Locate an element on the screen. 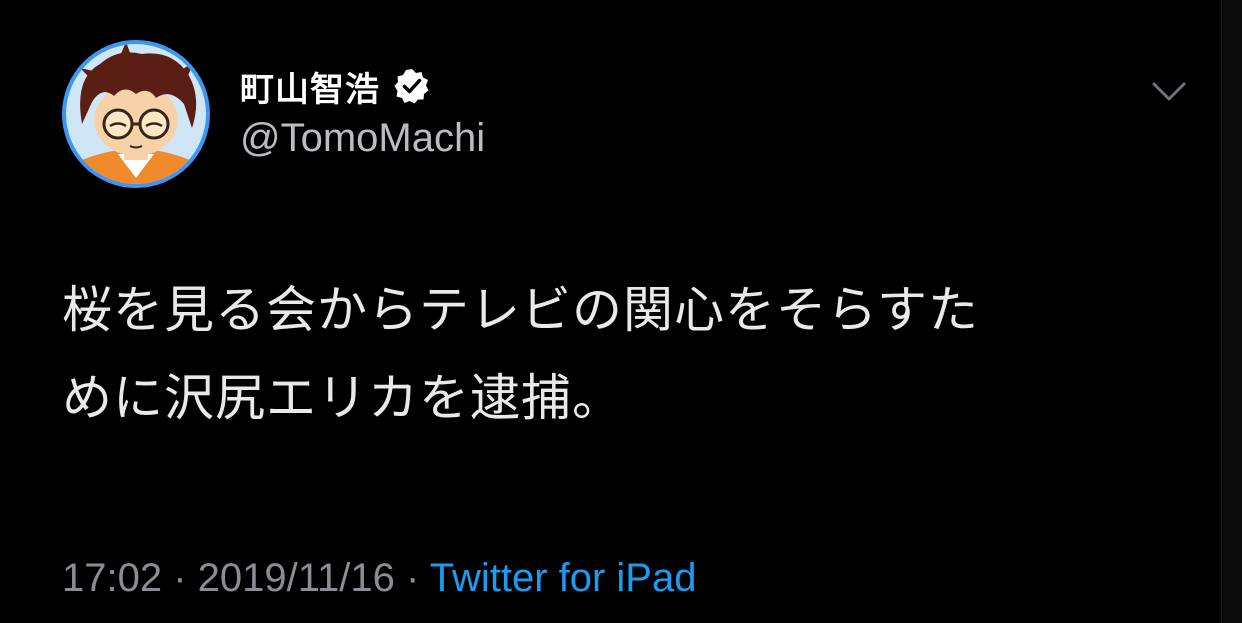 This screenshot has height=623, width=1242. user-handle: @TomoMachi is located at coordinates (362, 138).